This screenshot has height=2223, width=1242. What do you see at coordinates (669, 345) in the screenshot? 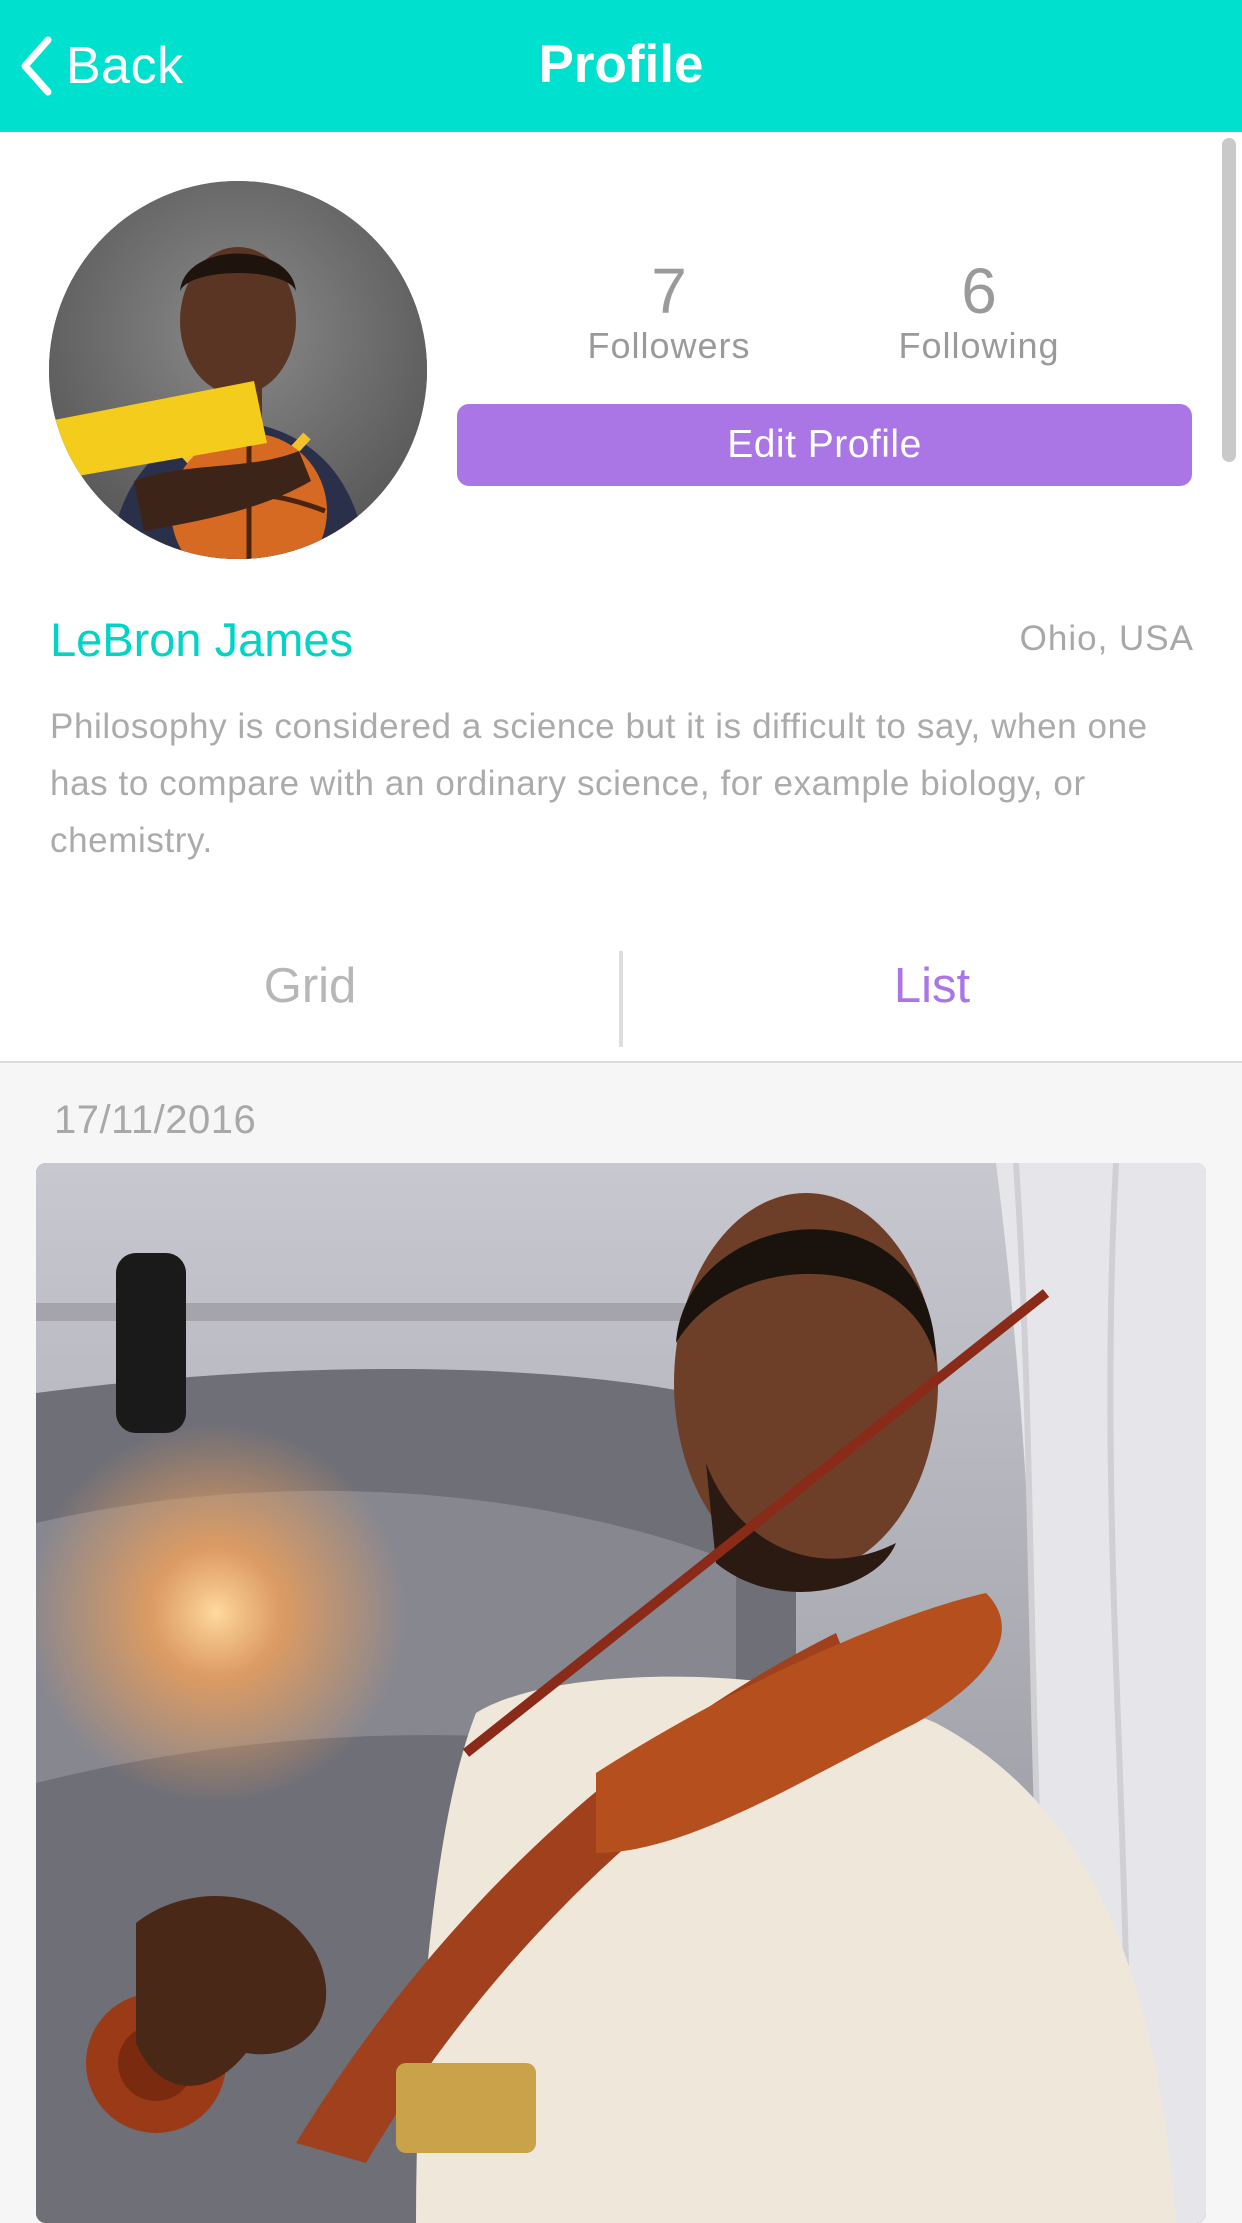
I see `followers-label: Followers` at bounding box center [669, 345].